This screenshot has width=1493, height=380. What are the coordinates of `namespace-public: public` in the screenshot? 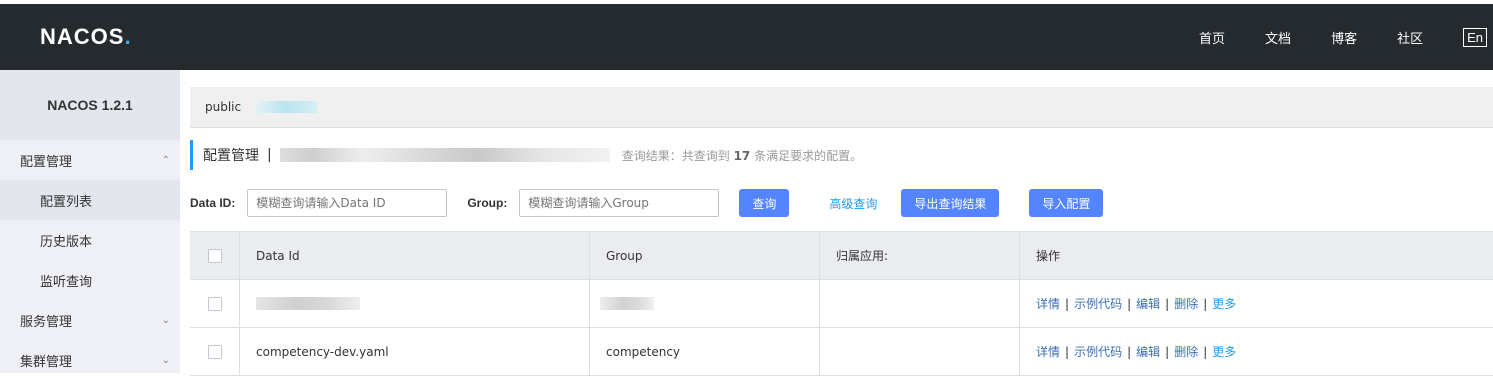 It's located at (223, 107).